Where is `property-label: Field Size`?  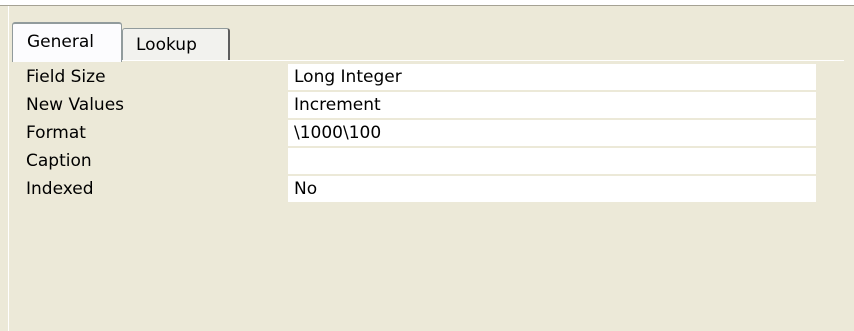
property-label: Field Size is located at coordinates (66, 77).